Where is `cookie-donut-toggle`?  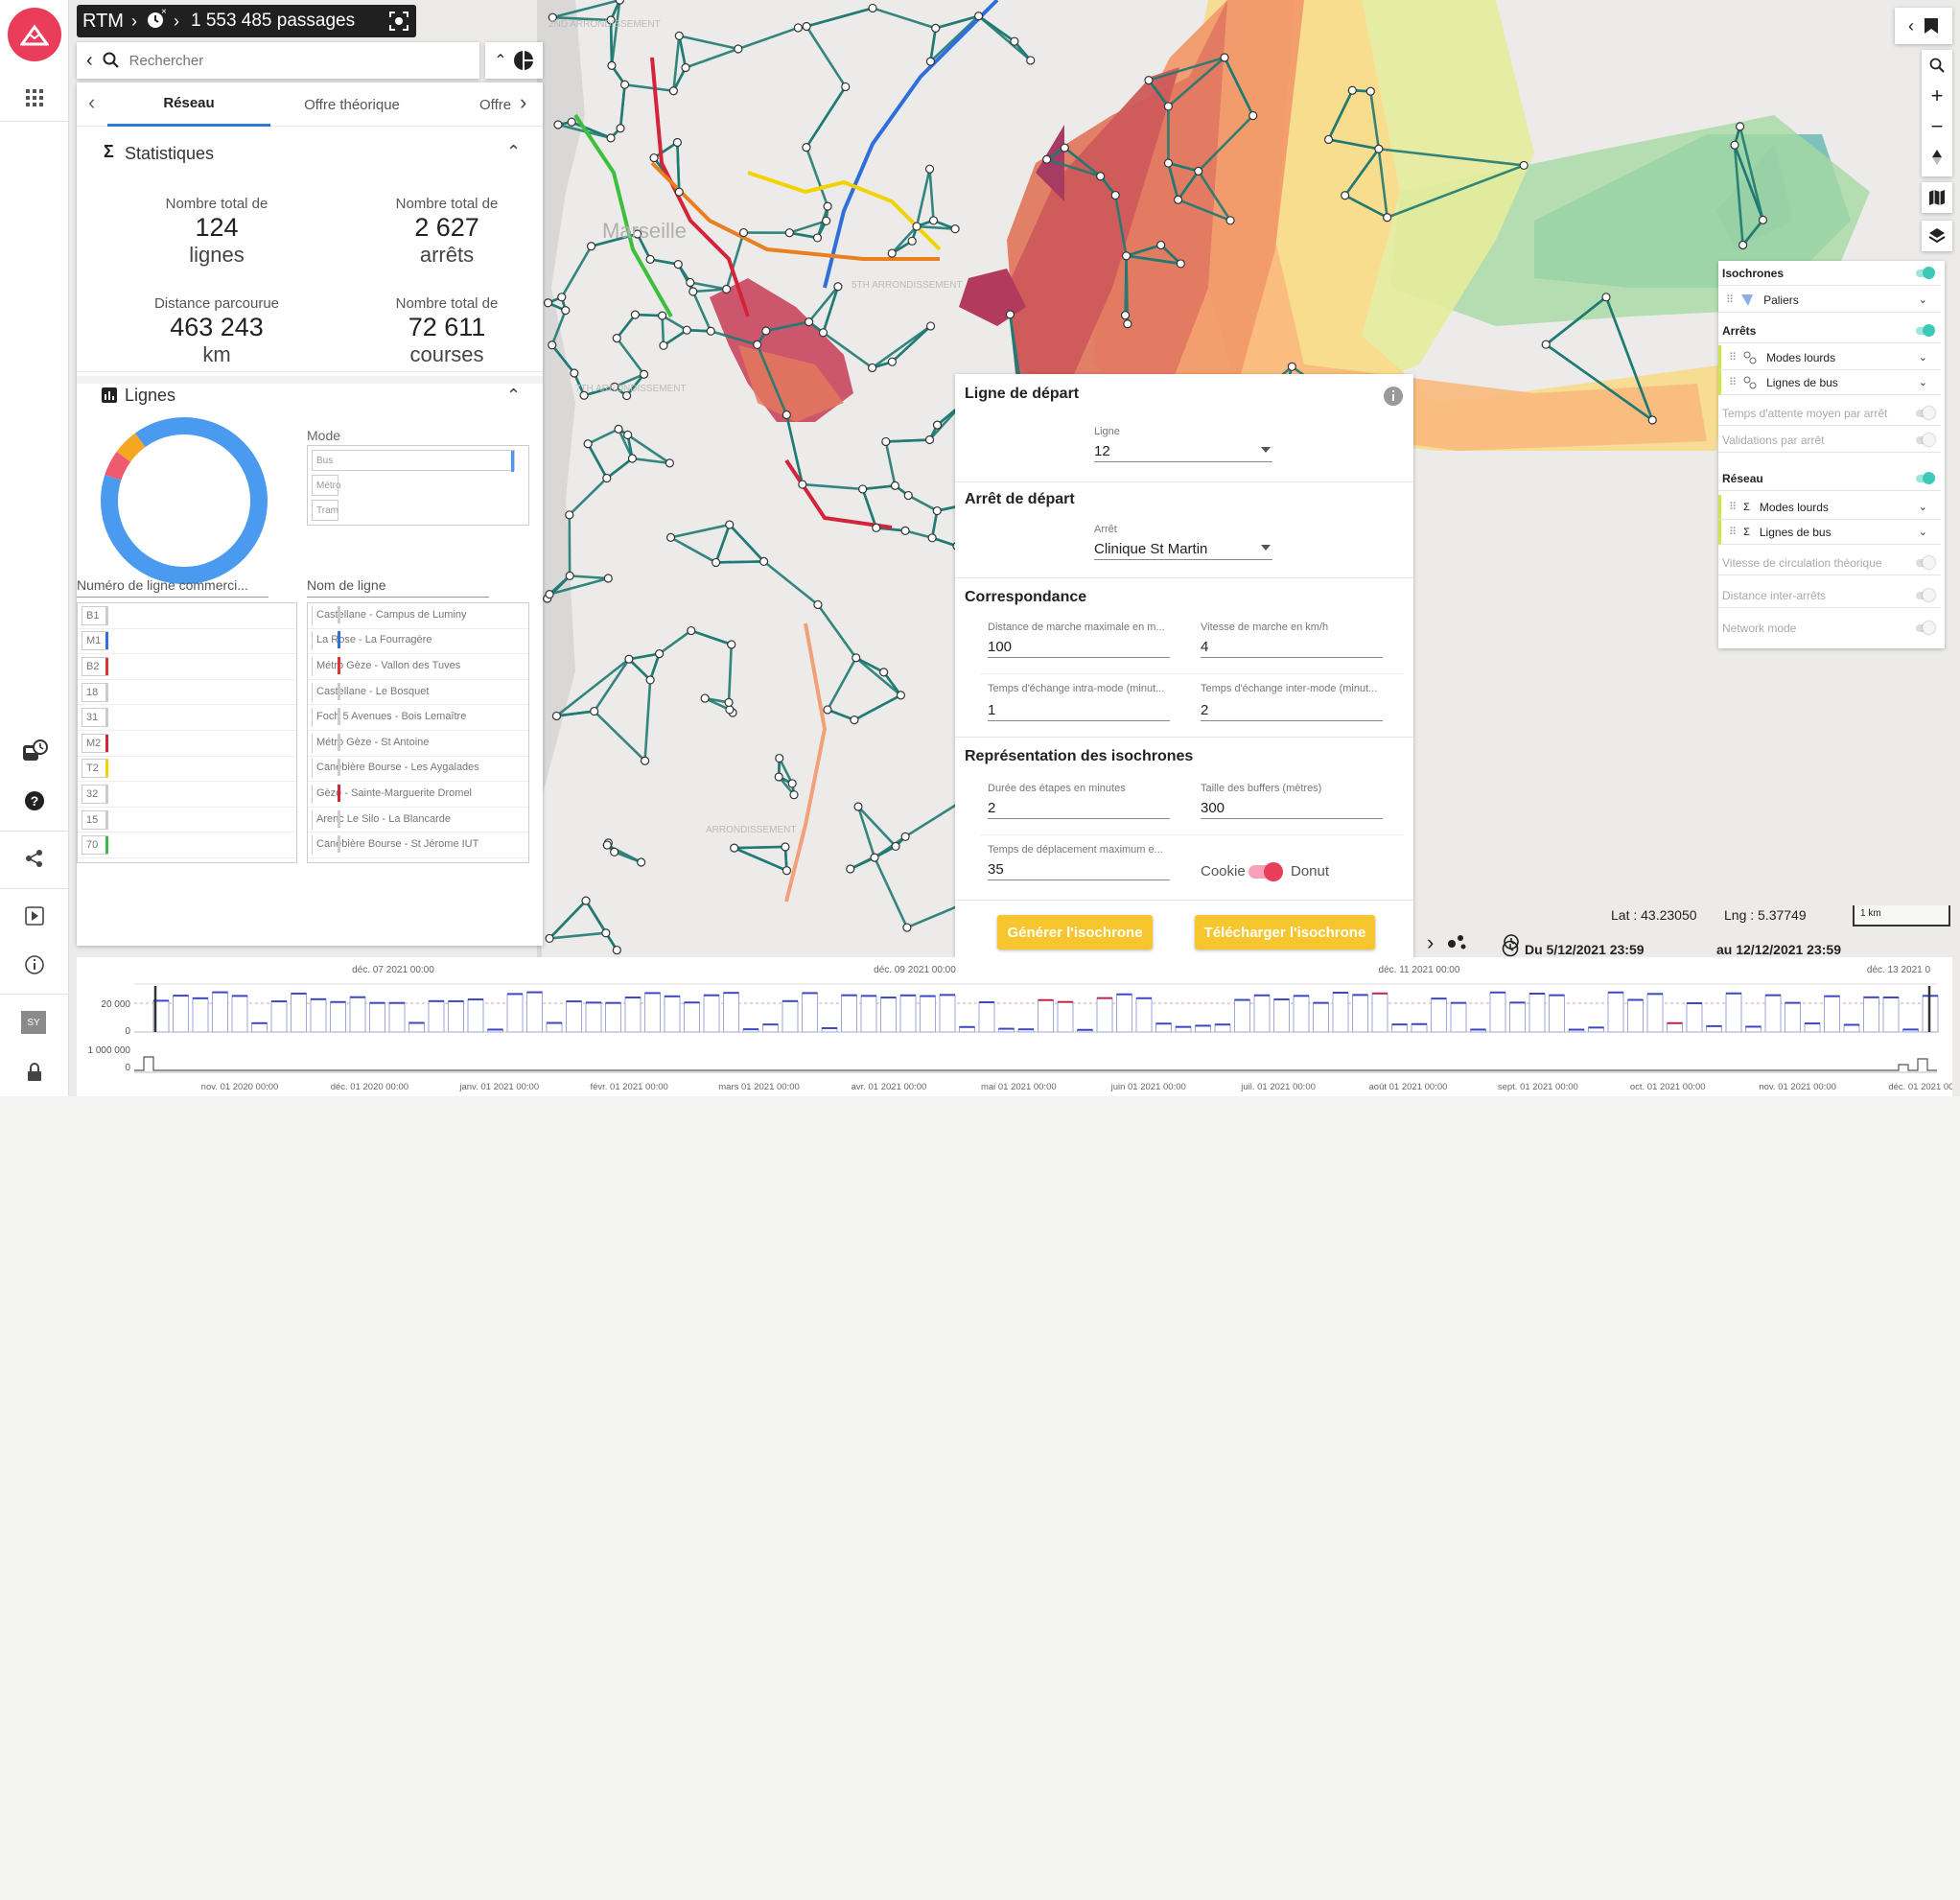 cookie-donut-toggle is located at coordinates (1264, 872).